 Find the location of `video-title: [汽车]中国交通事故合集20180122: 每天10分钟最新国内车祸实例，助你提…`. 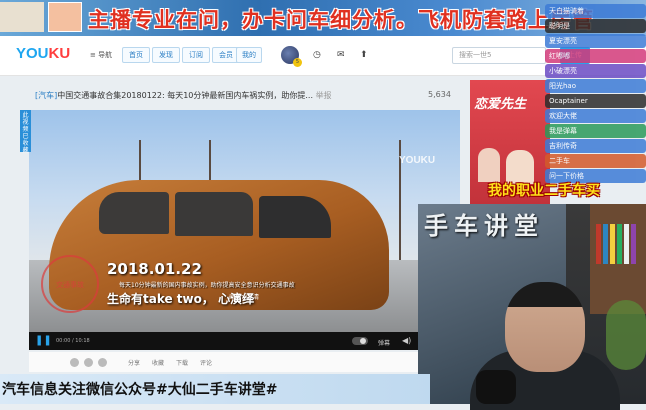

video-title: [汽车]中国交通事故合集20180122: 每天10分钟最新国内车祸实例，助你提… is located at coordinates (245, 95).